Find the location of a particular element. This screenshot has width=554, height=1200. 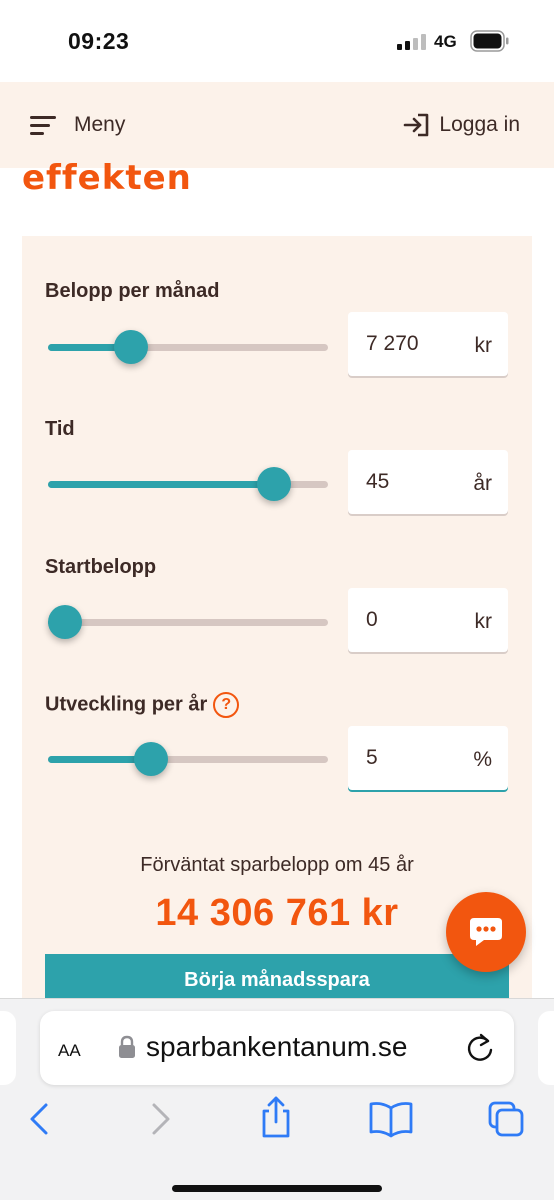

menu-label: Meny is located at coordinates (100, 124).